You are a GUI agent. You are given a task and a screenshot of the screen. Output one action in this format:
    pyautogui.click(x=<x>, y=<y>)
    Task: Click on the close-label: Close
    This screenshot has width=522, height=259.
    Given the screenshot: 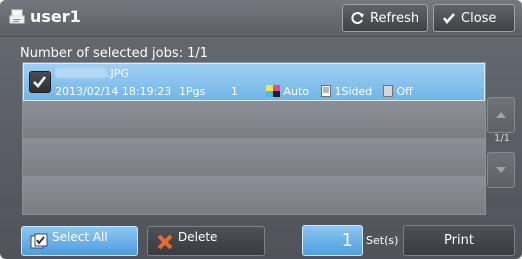 What is the action you would take?
    pyautogui.click(x=479, y=18)
    